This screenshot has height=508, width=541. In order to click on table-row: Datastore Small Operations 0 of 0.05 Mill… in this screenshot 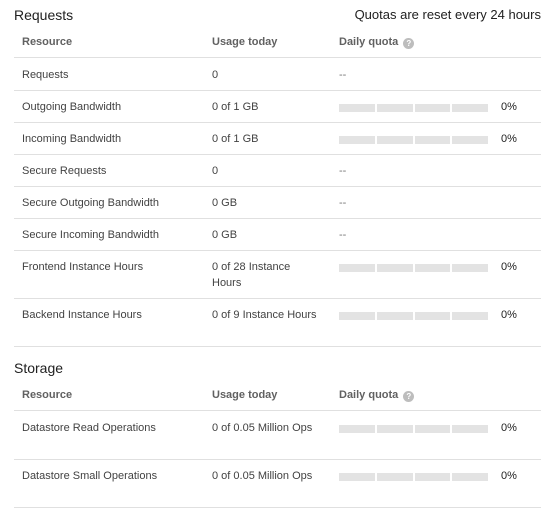, I will do `click(277, 483)`.